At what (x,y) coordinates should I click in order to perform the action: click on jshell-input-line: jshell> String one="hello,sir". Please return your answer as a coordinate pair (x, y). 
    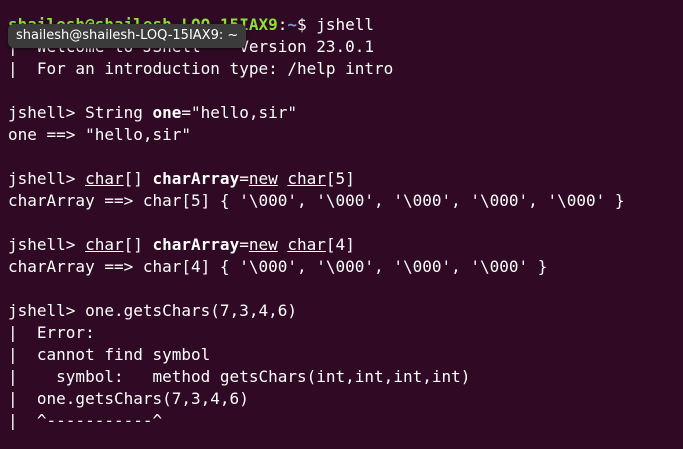
    Looking at the image, I should click on (345, 113).